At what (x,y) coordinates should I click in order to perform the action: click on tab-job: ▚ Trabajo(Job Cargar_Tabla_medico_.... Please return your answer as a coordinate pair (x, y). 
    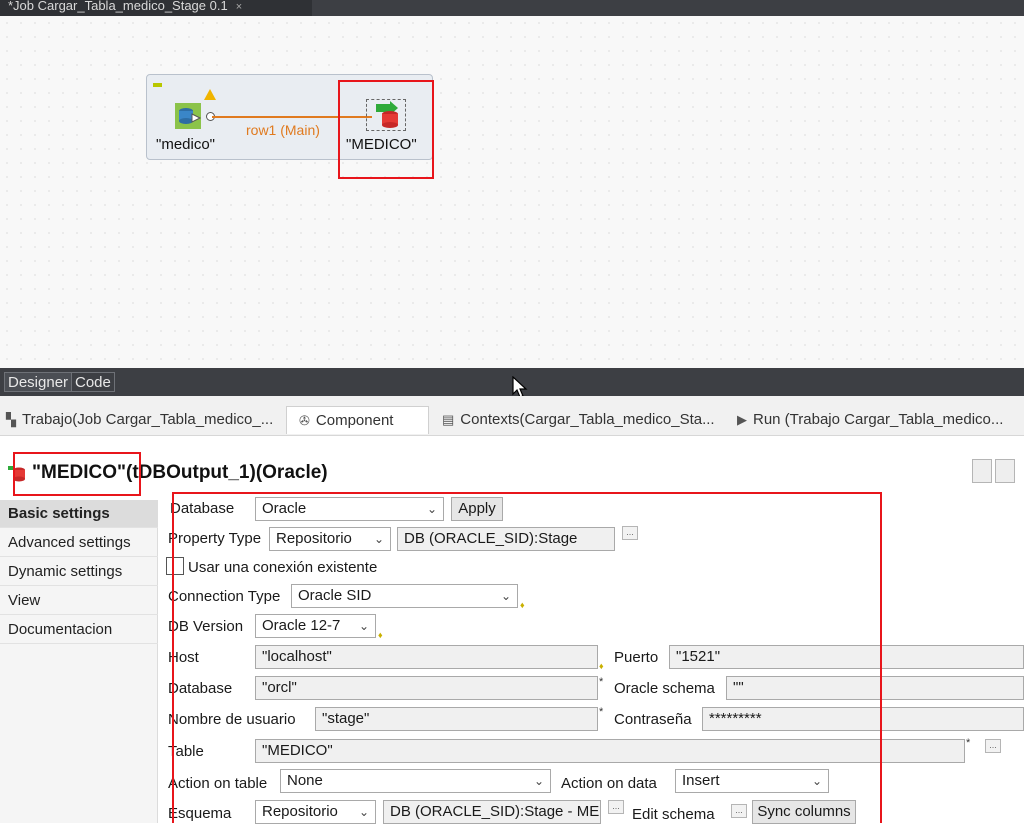
    Looking at the image, I should click on (139, 420).